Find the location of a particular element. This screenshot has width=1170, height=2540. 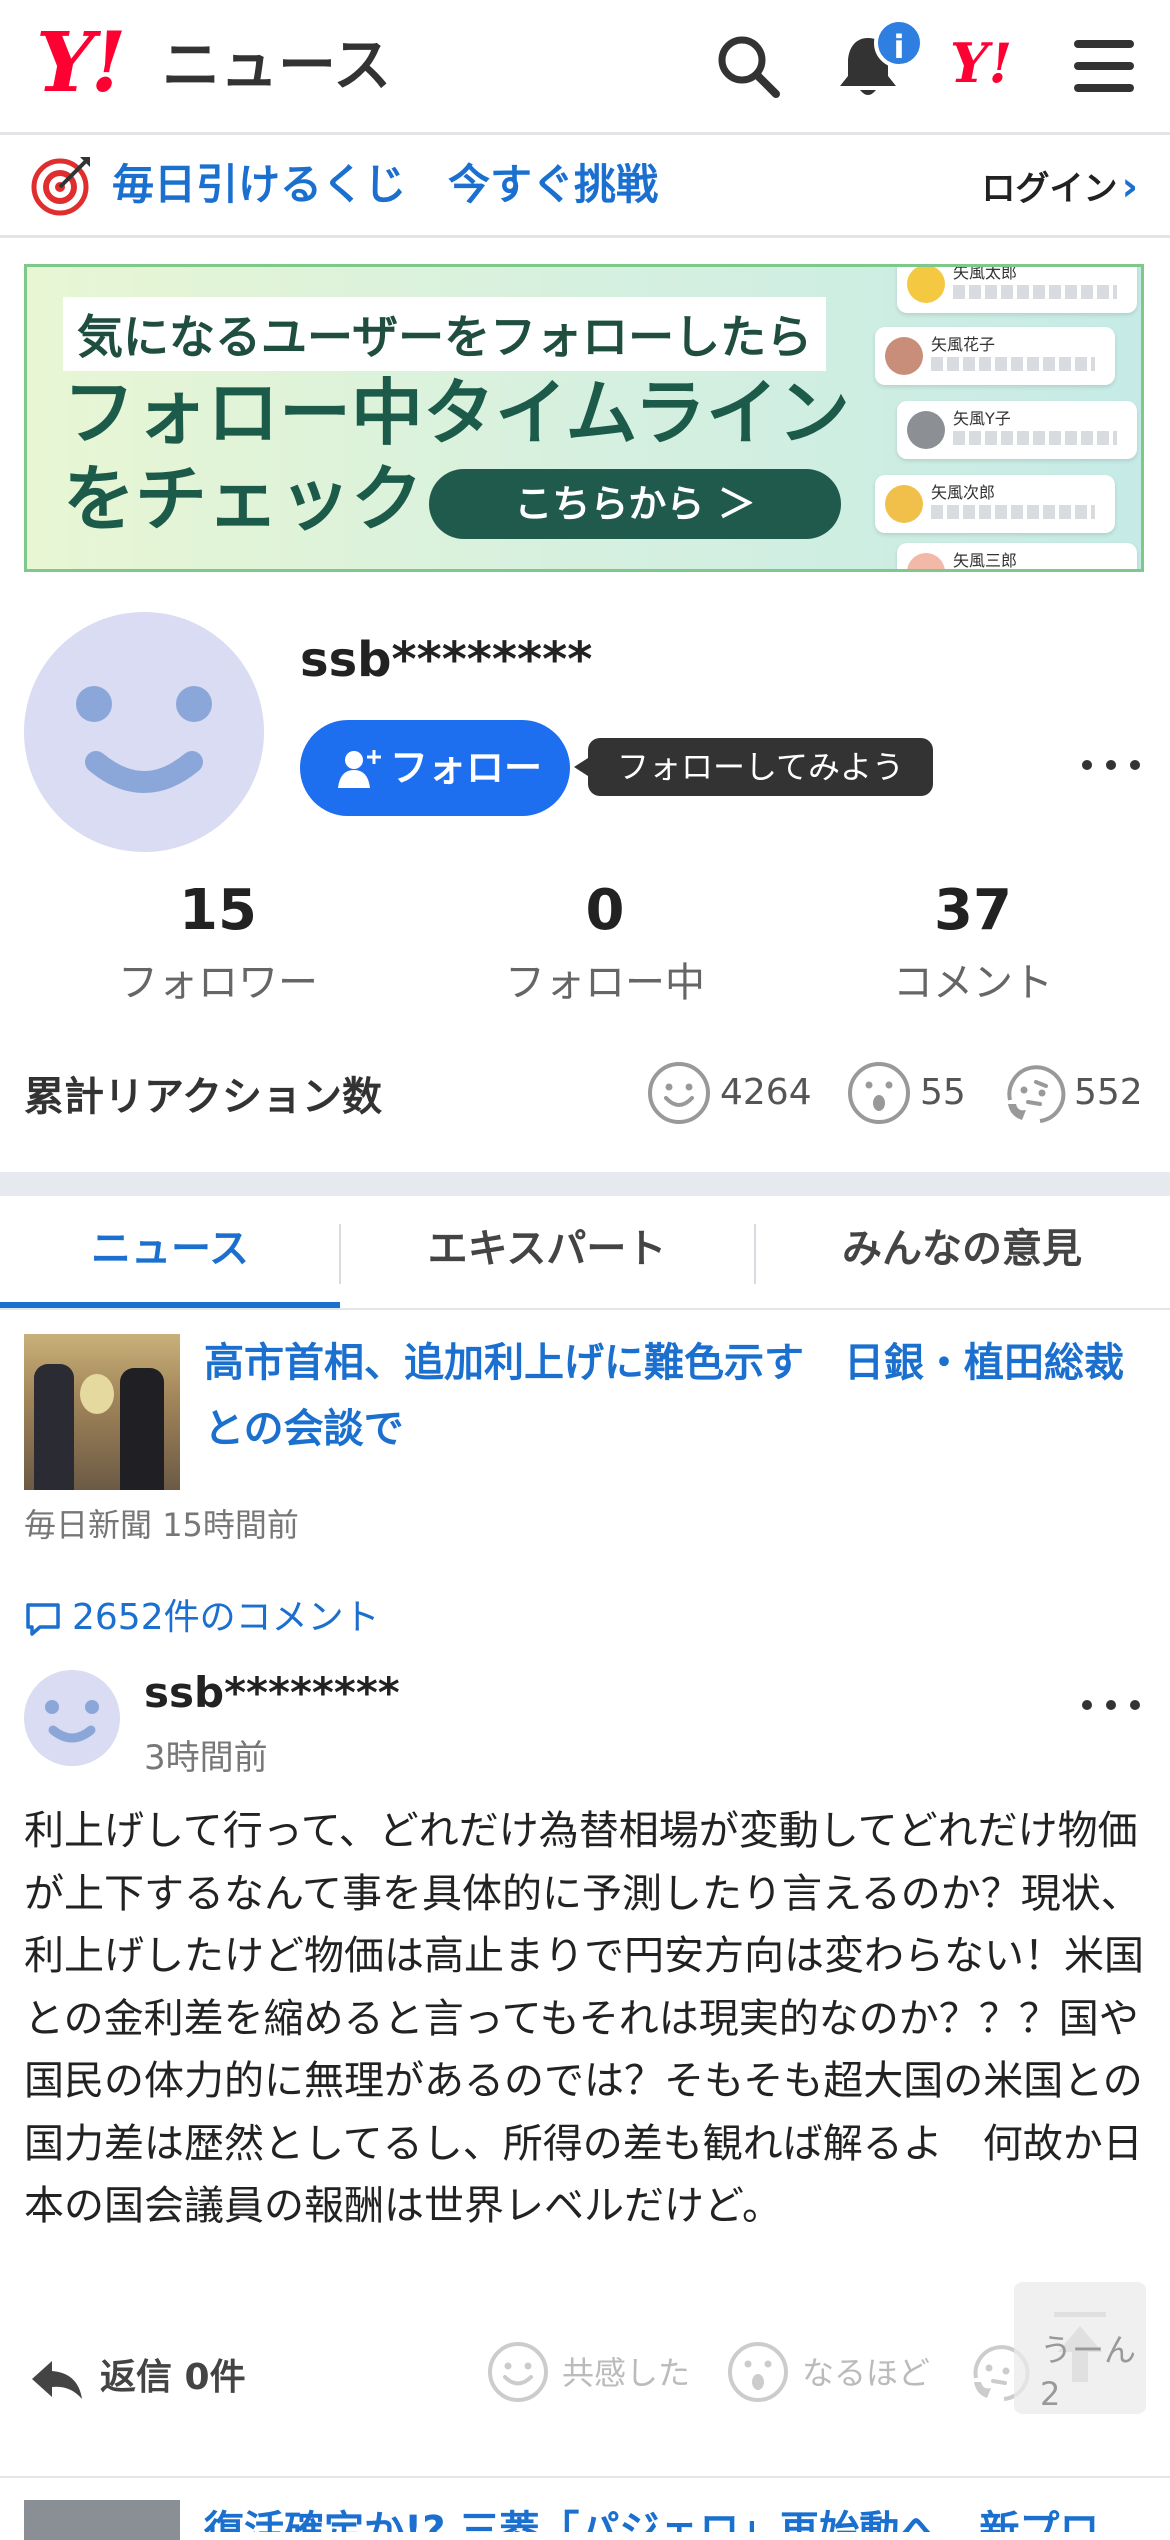

tab-expert: エキスパート is located at coordinates (547, 1252).